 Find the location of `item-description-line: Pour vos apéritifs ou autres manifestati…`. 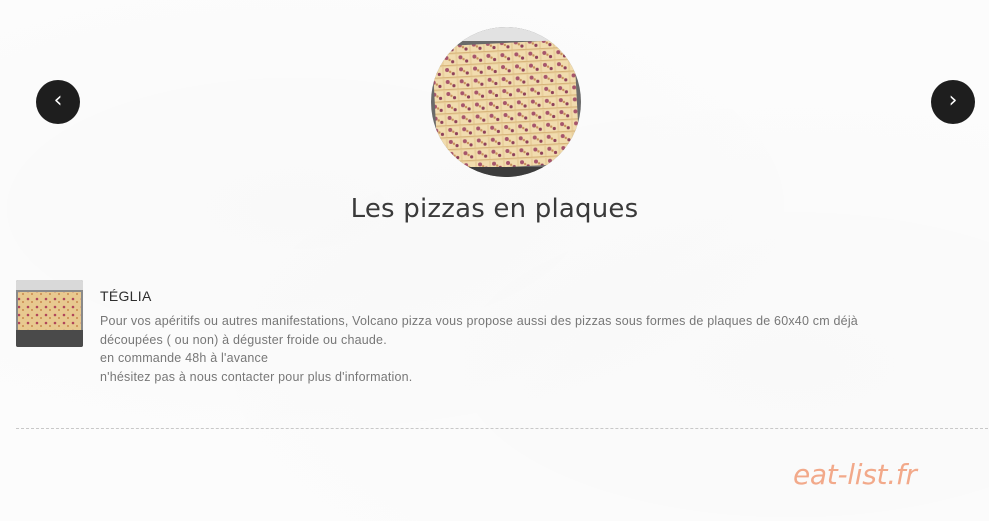

item-description-line: Pour vos apéritifs ou autres manifestati… is located at coordinates (479, 321).